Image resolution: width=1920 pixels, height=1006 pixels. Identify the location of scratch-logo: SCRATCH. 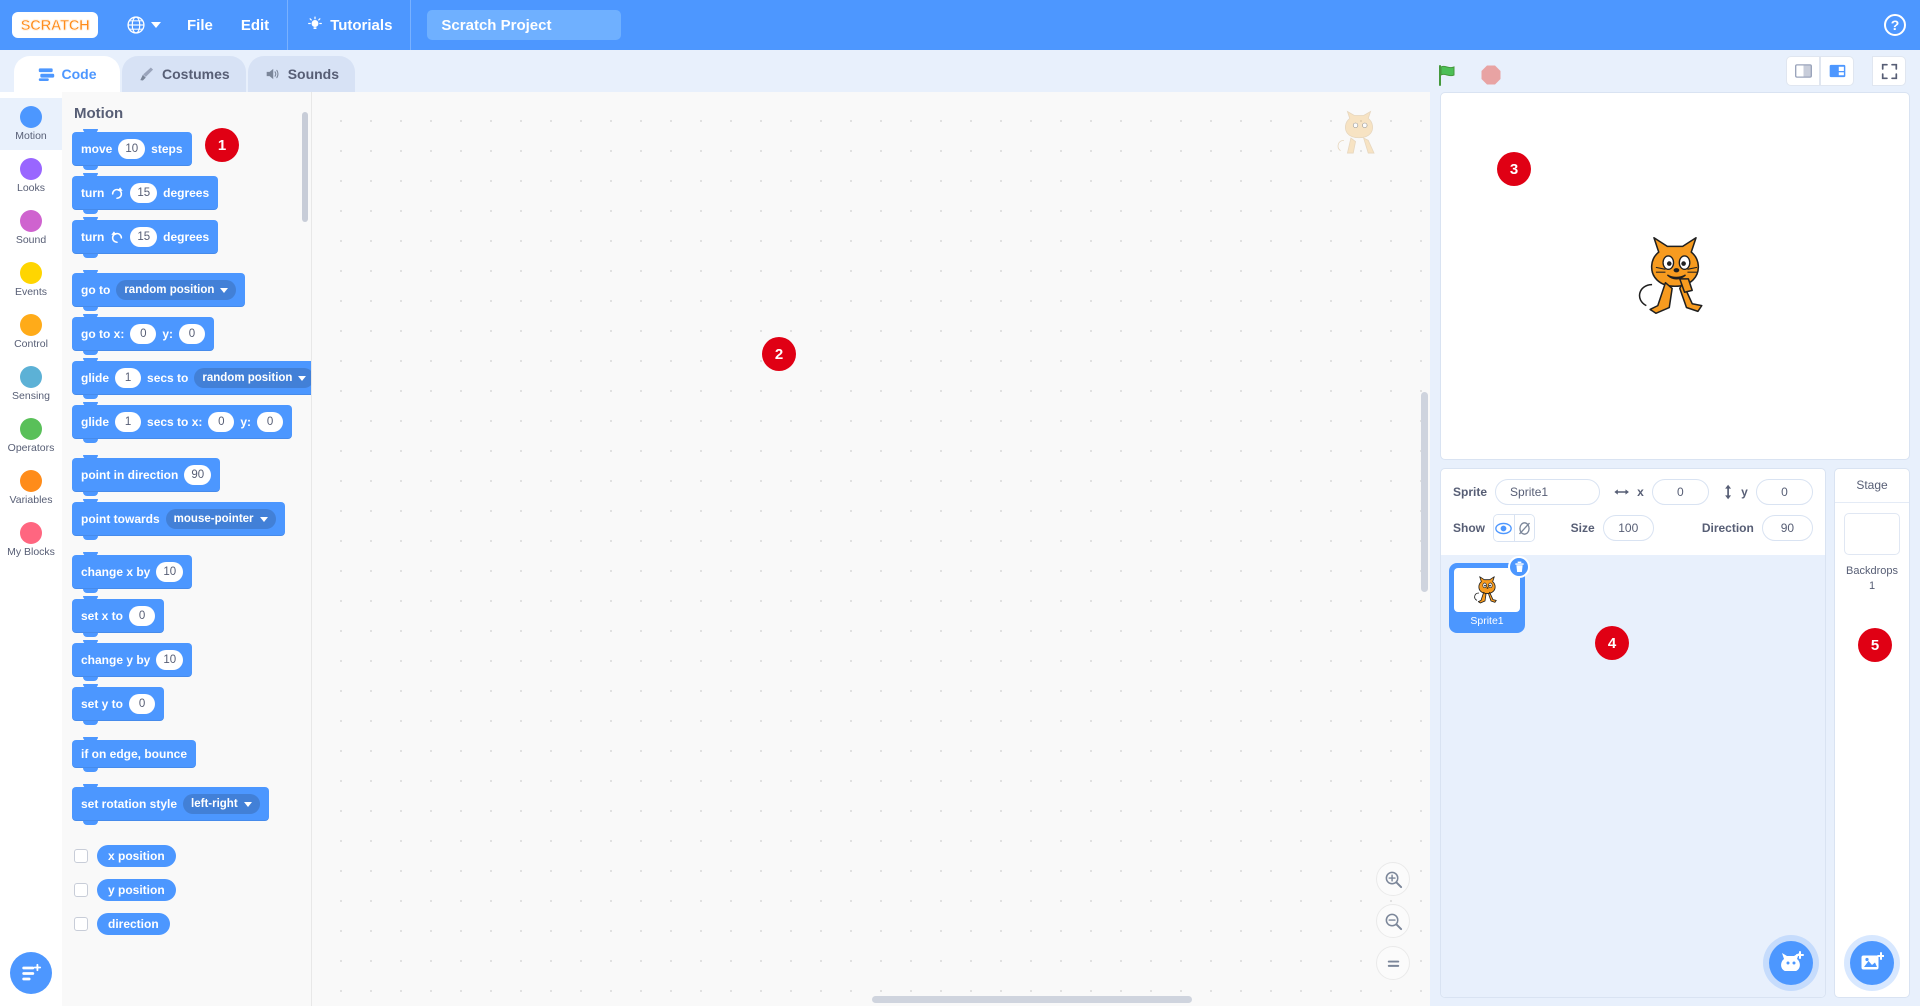
(55, 25).